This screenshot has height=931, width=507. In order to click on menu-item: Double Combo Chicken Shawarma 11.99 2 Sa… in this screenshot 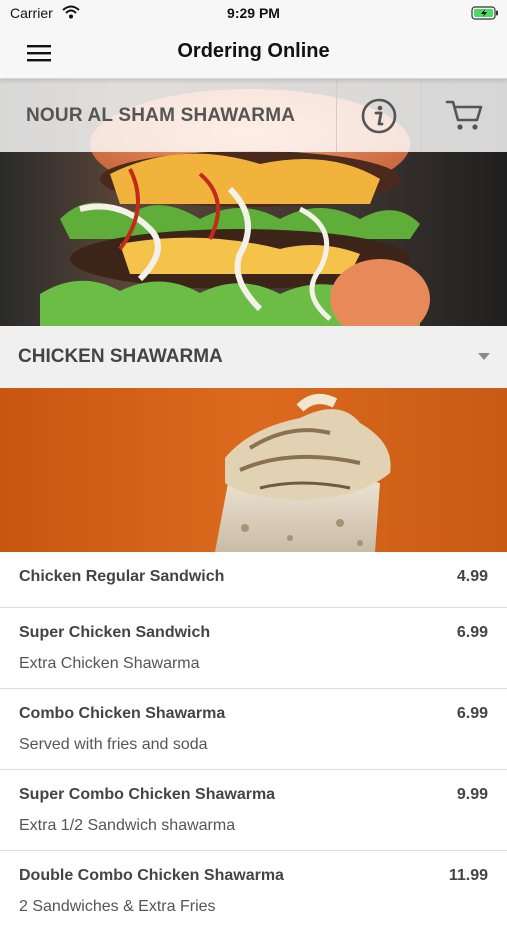, I will do `click(253, 891)`.